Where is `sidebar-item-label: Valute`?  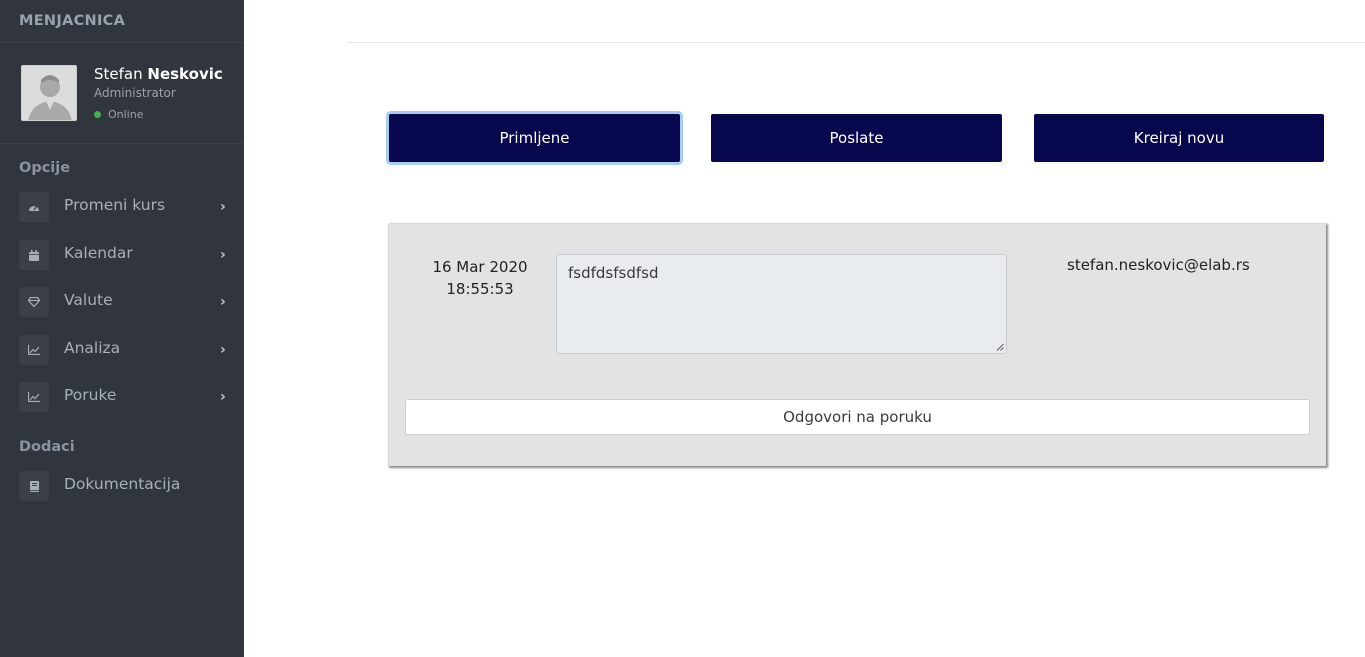 sidebar-item-label: Valute is located at coordinates (88, 300).